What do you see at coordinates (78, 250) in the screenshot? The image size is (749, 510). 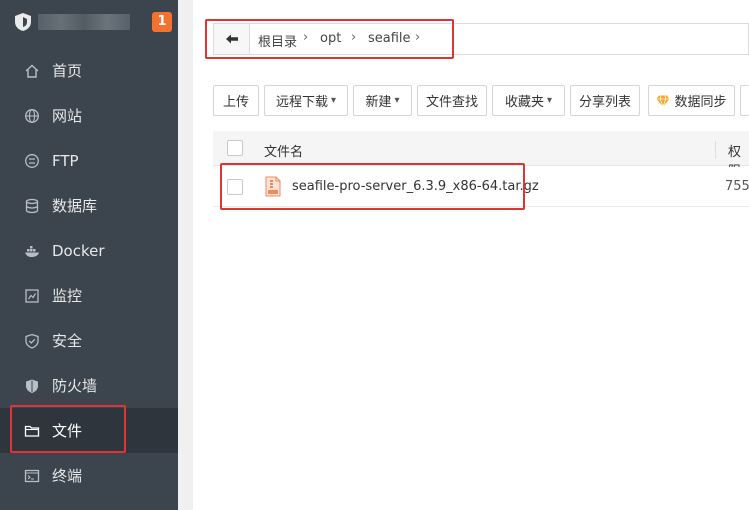 I see `sidebar-item-label: Docker` at bounding box center [78, 250].